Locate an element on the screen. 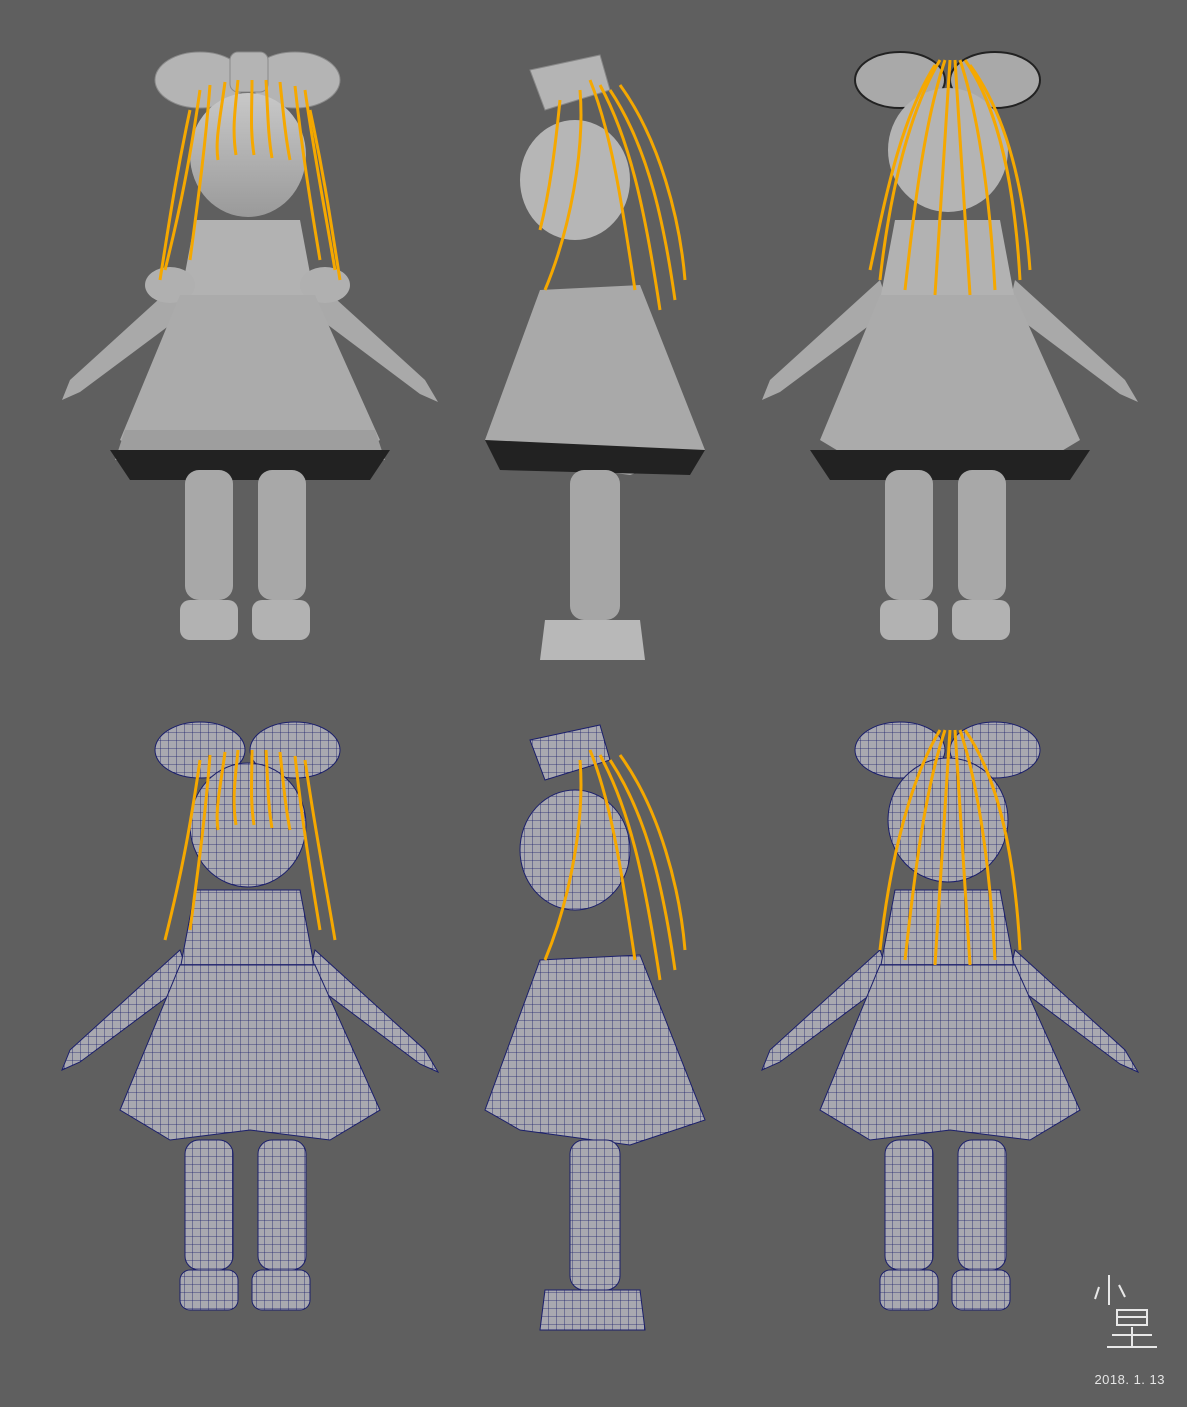  wireframe-side-view is located at coordinates (600, 1030).